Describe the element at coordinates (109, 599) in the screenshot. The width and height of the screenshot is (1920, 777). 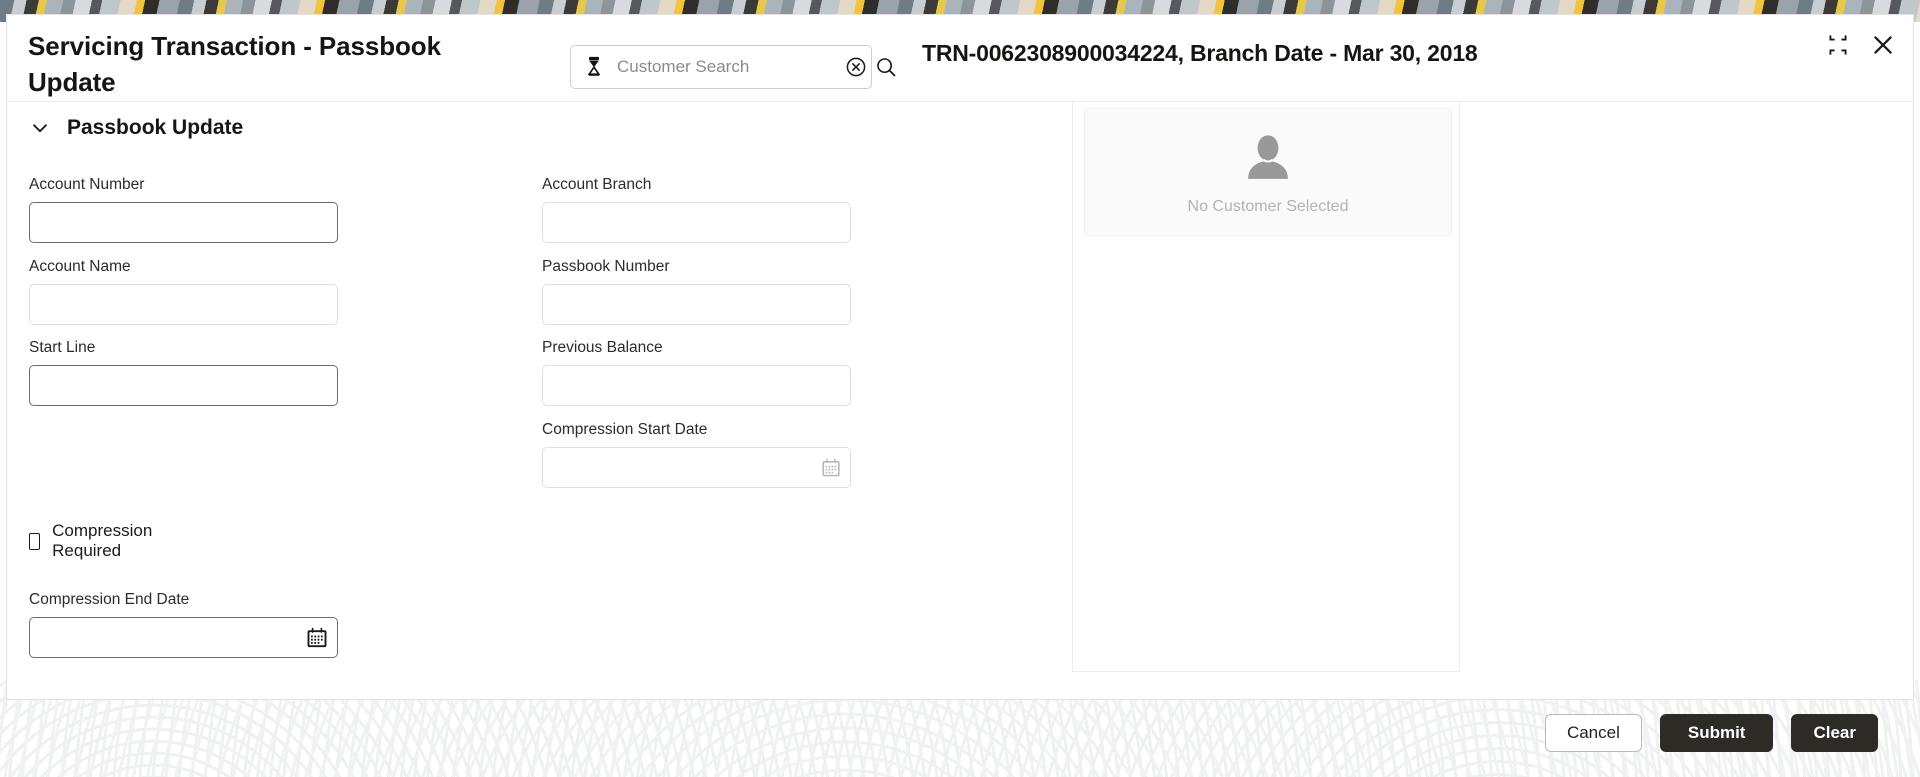
I see `field-label: Compression End Date` at that location.